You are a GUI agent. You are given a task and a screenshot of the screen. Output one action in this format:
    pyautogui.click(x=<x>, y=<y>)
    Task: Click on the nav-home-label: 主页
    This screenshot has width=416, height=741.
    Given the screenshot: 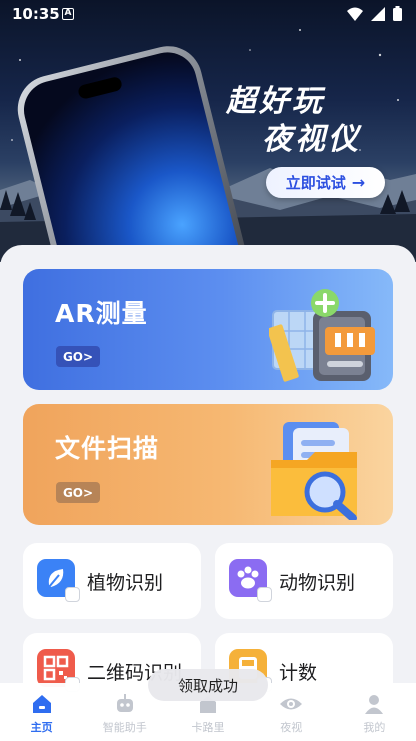 What is the action you would take?
    pyautogui.click(x=41, y=727)
    